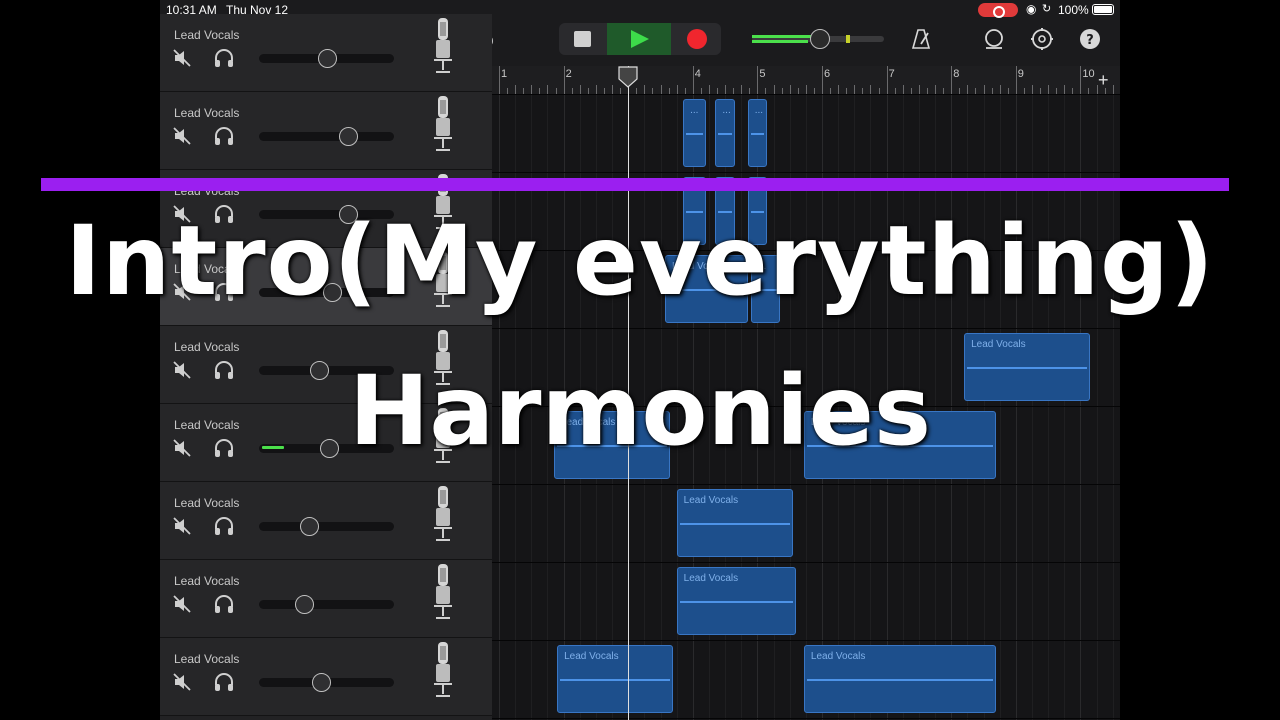 The height and width of the screenshot is (720, 1280). What do you see at coordinates (1020, 74) in the screenshot?
I see `bar-number: 9` at bounding box center [1020, 74].